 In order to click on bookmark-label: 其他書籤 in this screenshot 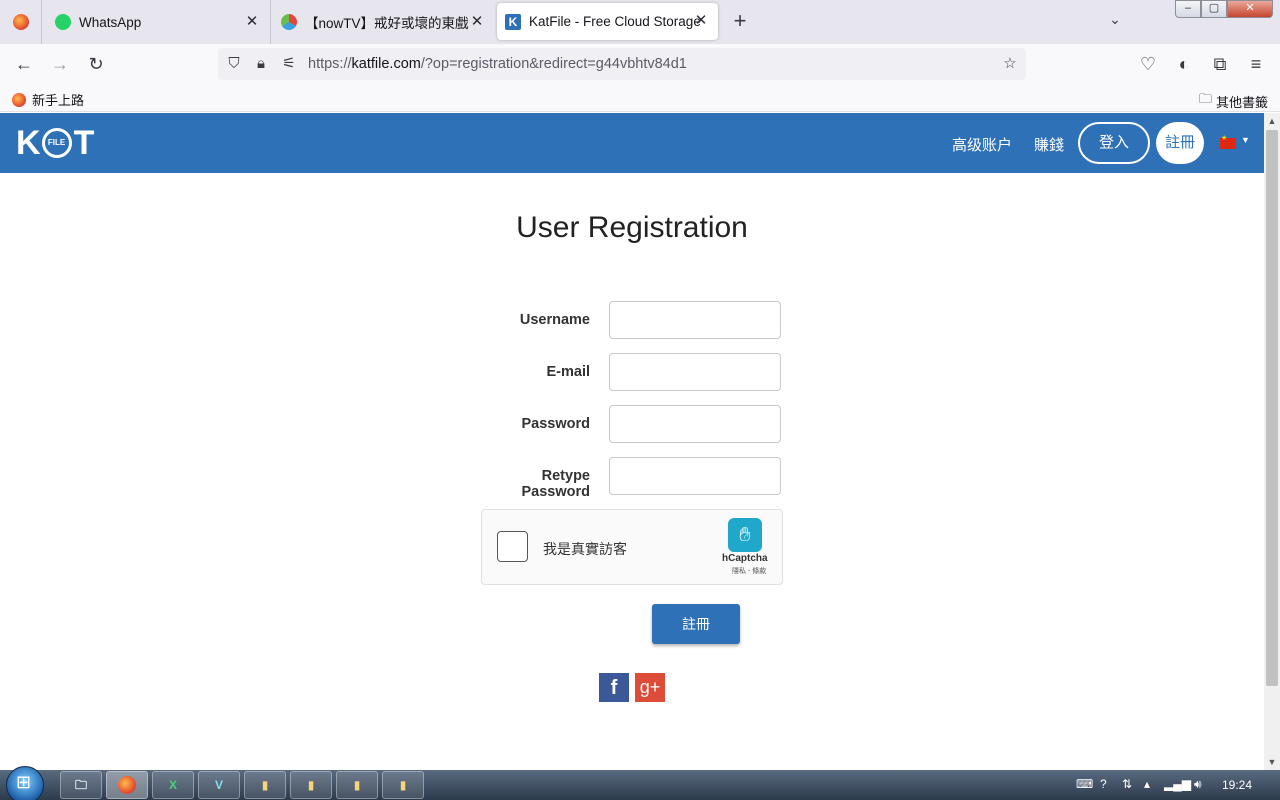, I will do `click(1241, 102)`.